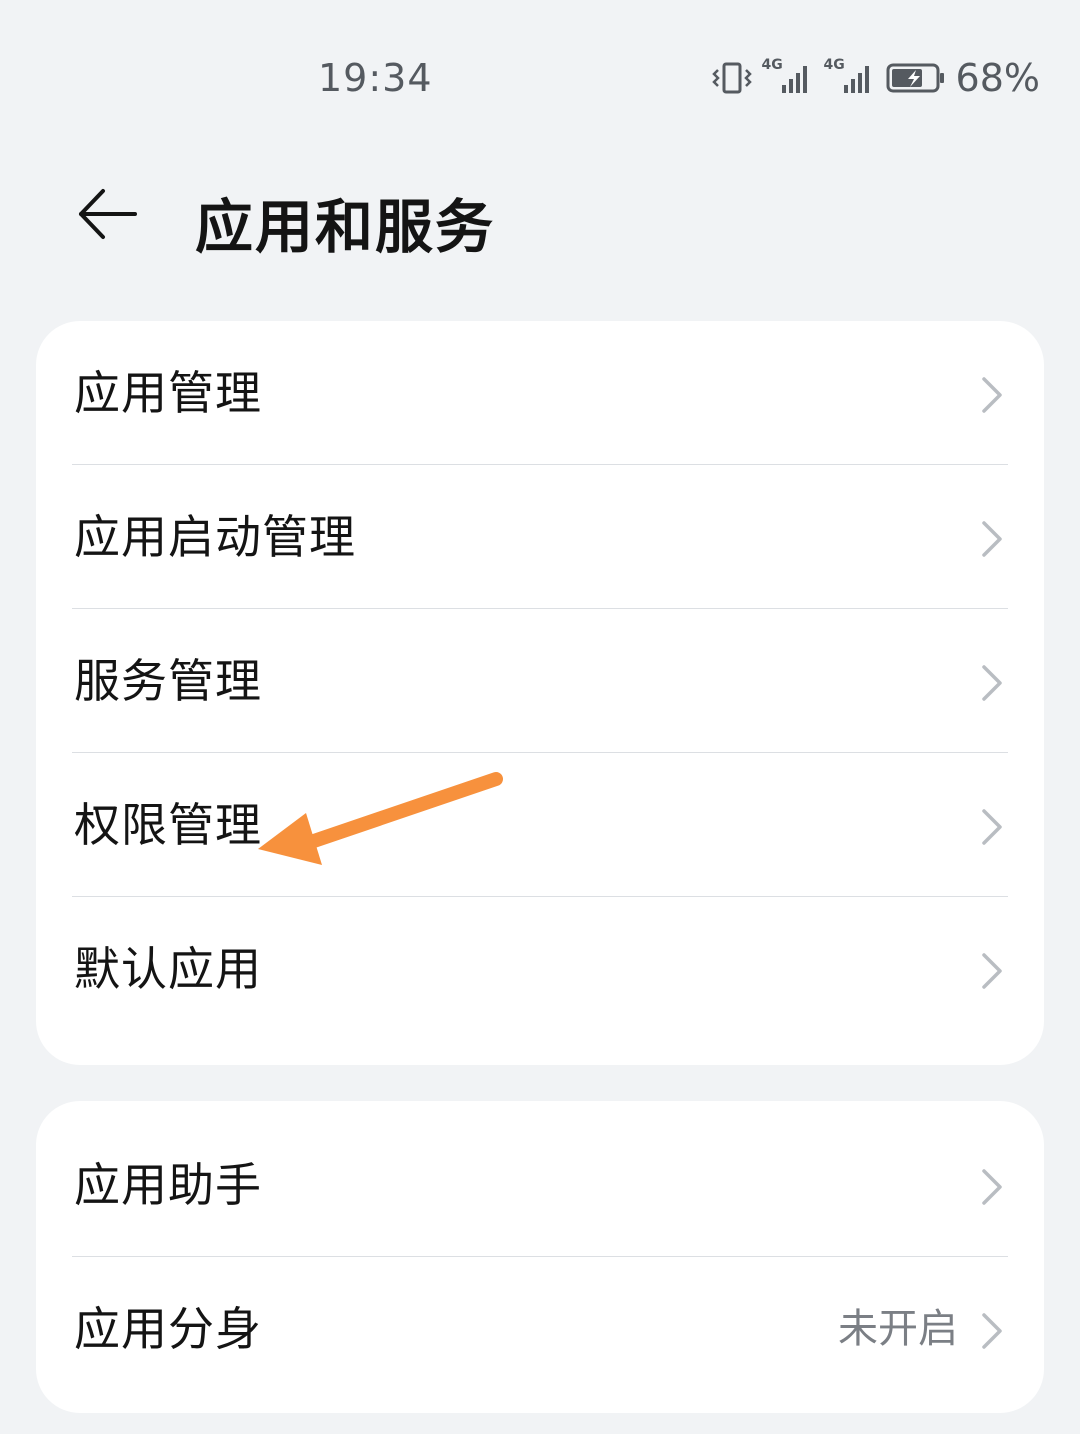 This screenshot has height=1434, width=1080. What do you see at coordinates (345, 227) in the screenshot?
I see `page-title: 应用和服务` at bounding box center [345, 227].